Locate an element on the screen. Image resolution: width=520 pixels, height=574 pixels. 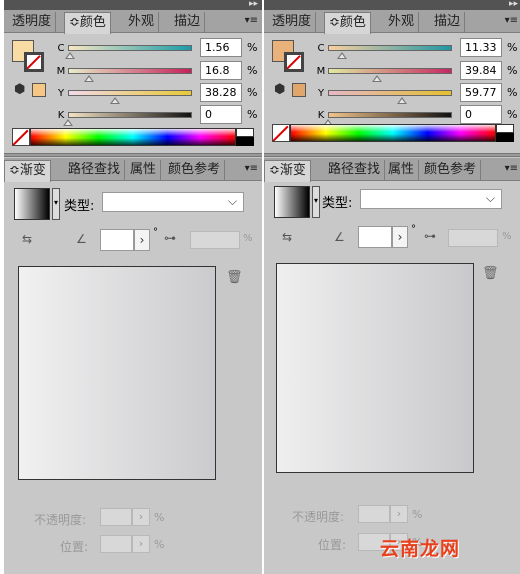
channel-m-value: 16.8 is located at coordinates (221, 70).